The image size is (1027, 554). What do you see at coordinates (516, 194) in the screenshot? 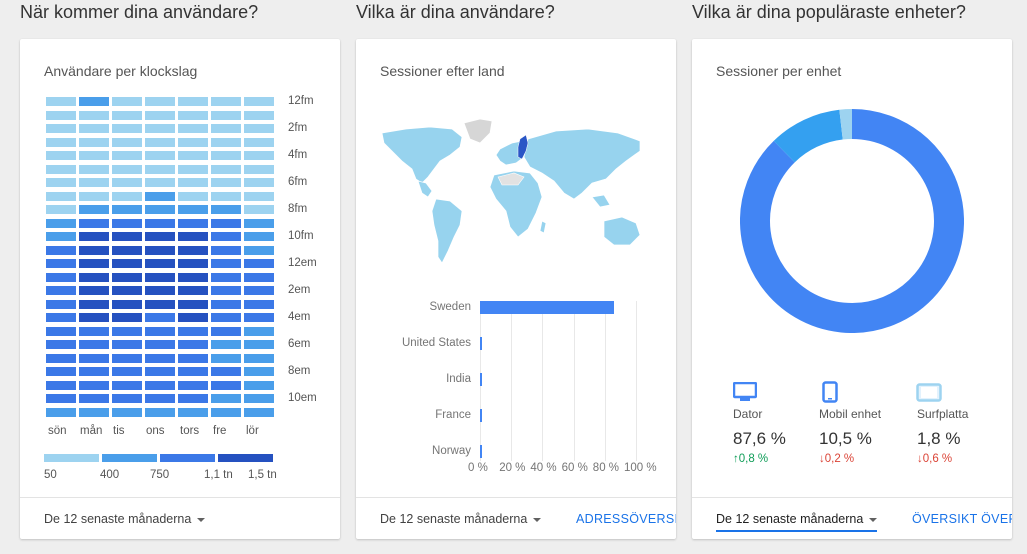
I see `world-map` at bounding box center [516, 194].